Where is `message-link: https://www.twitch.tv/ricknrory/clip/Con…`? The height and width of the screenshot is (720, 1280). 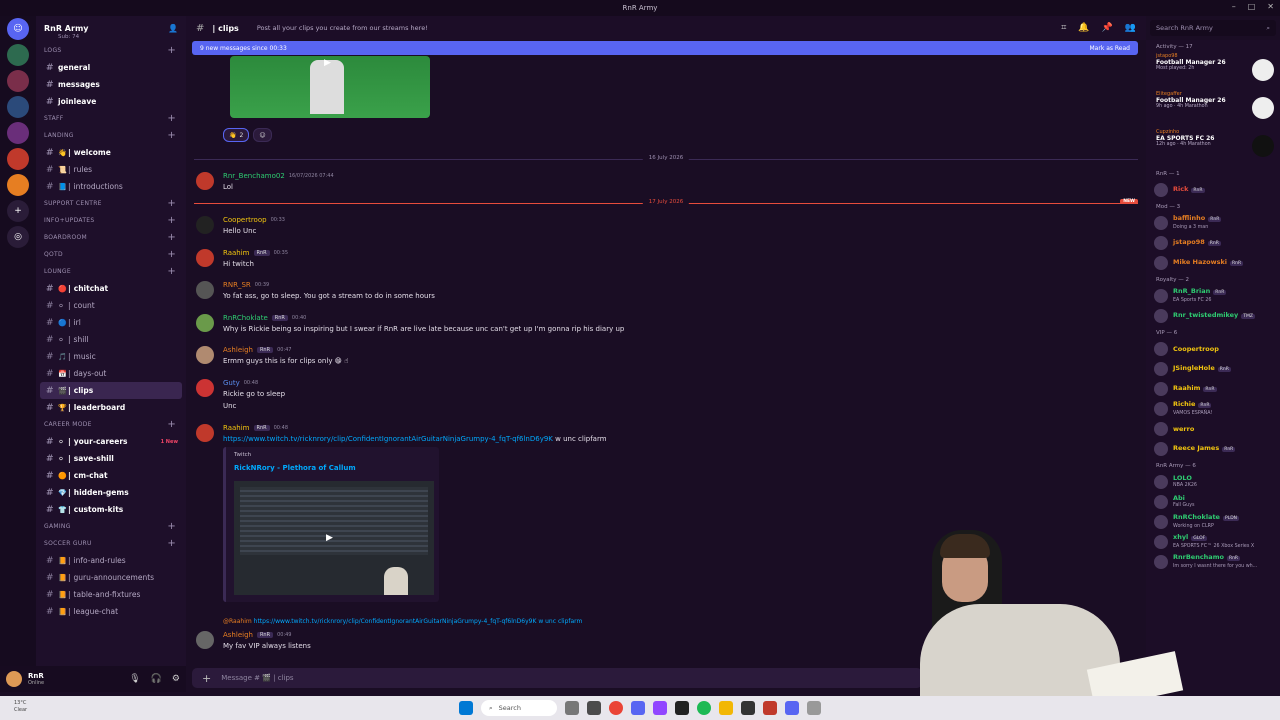
message-link: https://www.twitch.tv/ricknrory/clip/Con… is located at coordinates (415, 439).